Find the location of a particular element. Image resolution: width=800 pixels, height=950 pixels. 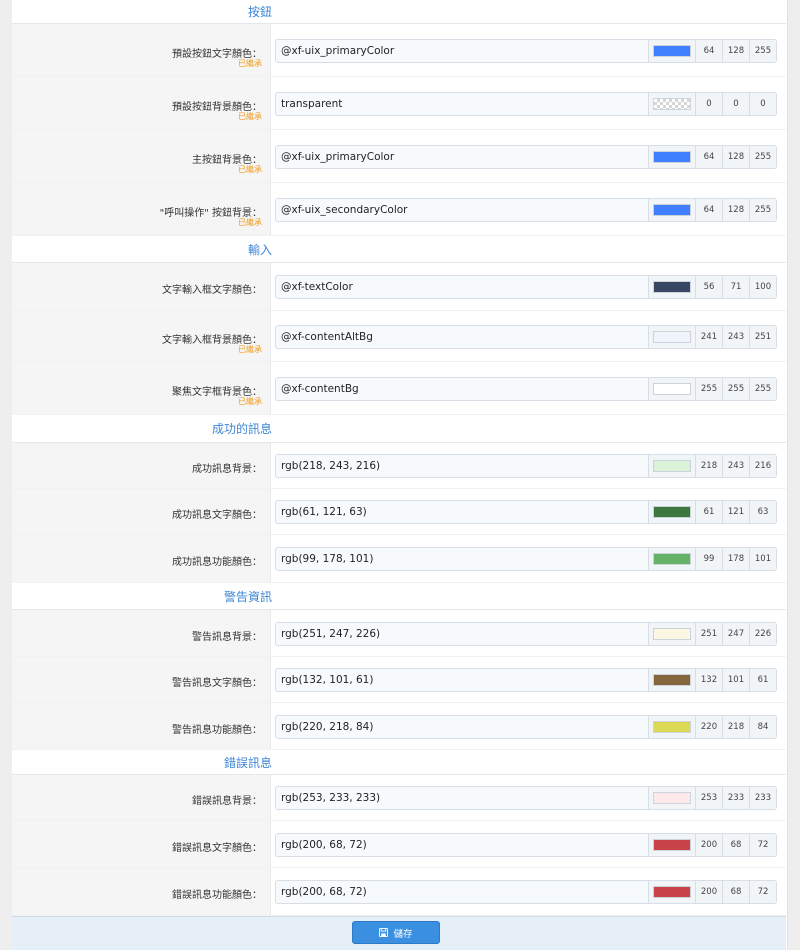

property-label-cell: 主按鈕背景色： 已繼承 is located at coordinates (141, 156).